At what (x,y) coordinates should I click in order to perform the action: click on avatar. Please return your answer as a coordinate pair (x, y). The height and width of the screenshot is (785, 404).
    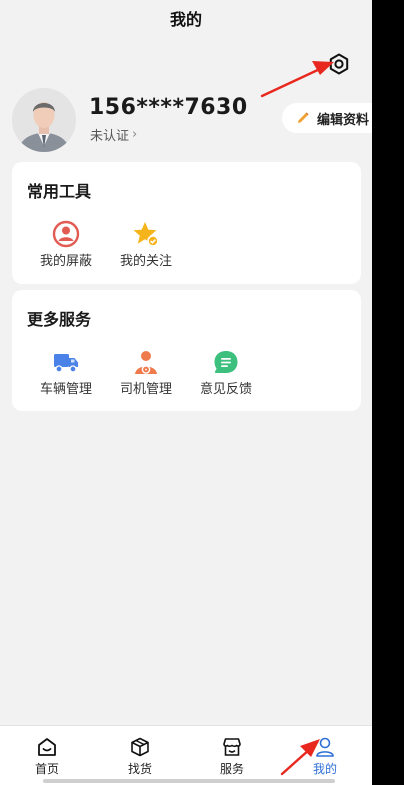
    Looking at the image, I should click on (44, 120).